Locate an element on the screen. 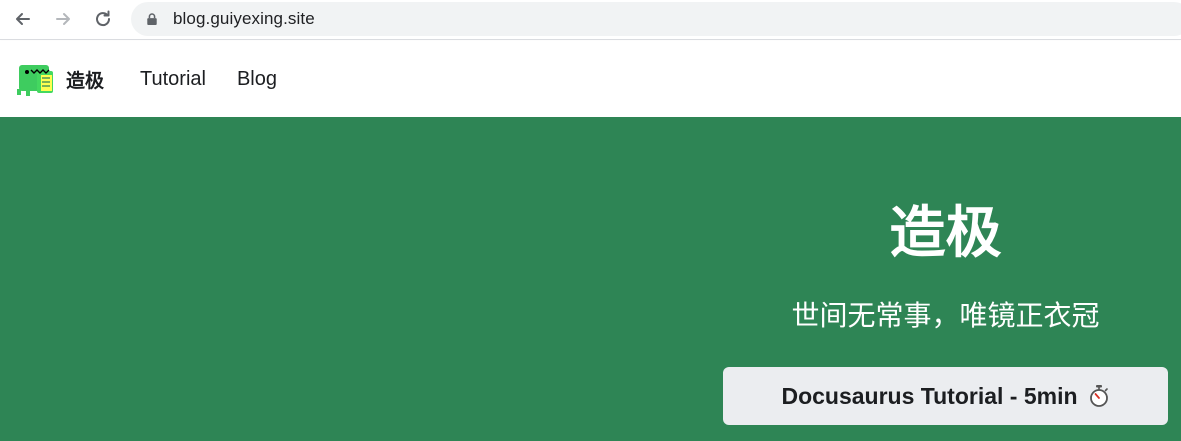 The width and height of the screenshot is (1181, 441). back-arrow-icon is located at coordinates (23, 19).